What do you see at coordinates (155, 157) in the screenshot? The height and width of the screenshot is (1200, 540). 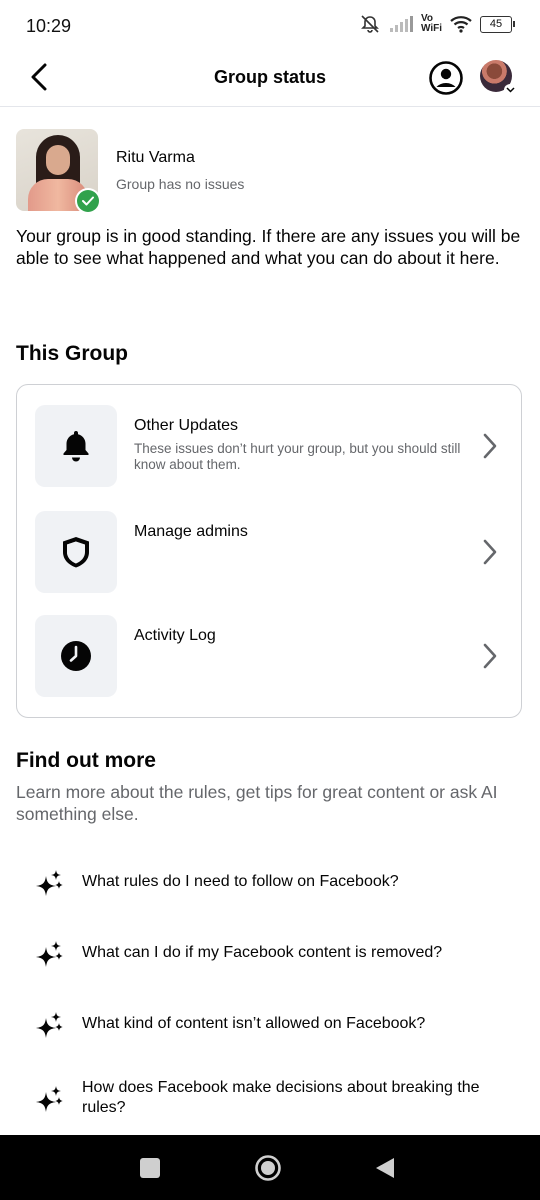 I see `group-name: Ritu Varma` at bounding box center [155, 157].